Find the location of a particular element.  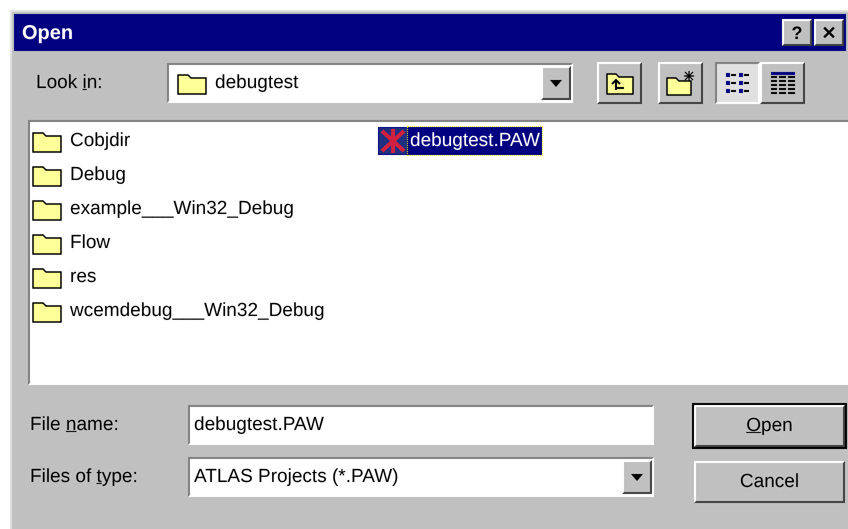

list-view-icon is located at coordinates (738, 83).